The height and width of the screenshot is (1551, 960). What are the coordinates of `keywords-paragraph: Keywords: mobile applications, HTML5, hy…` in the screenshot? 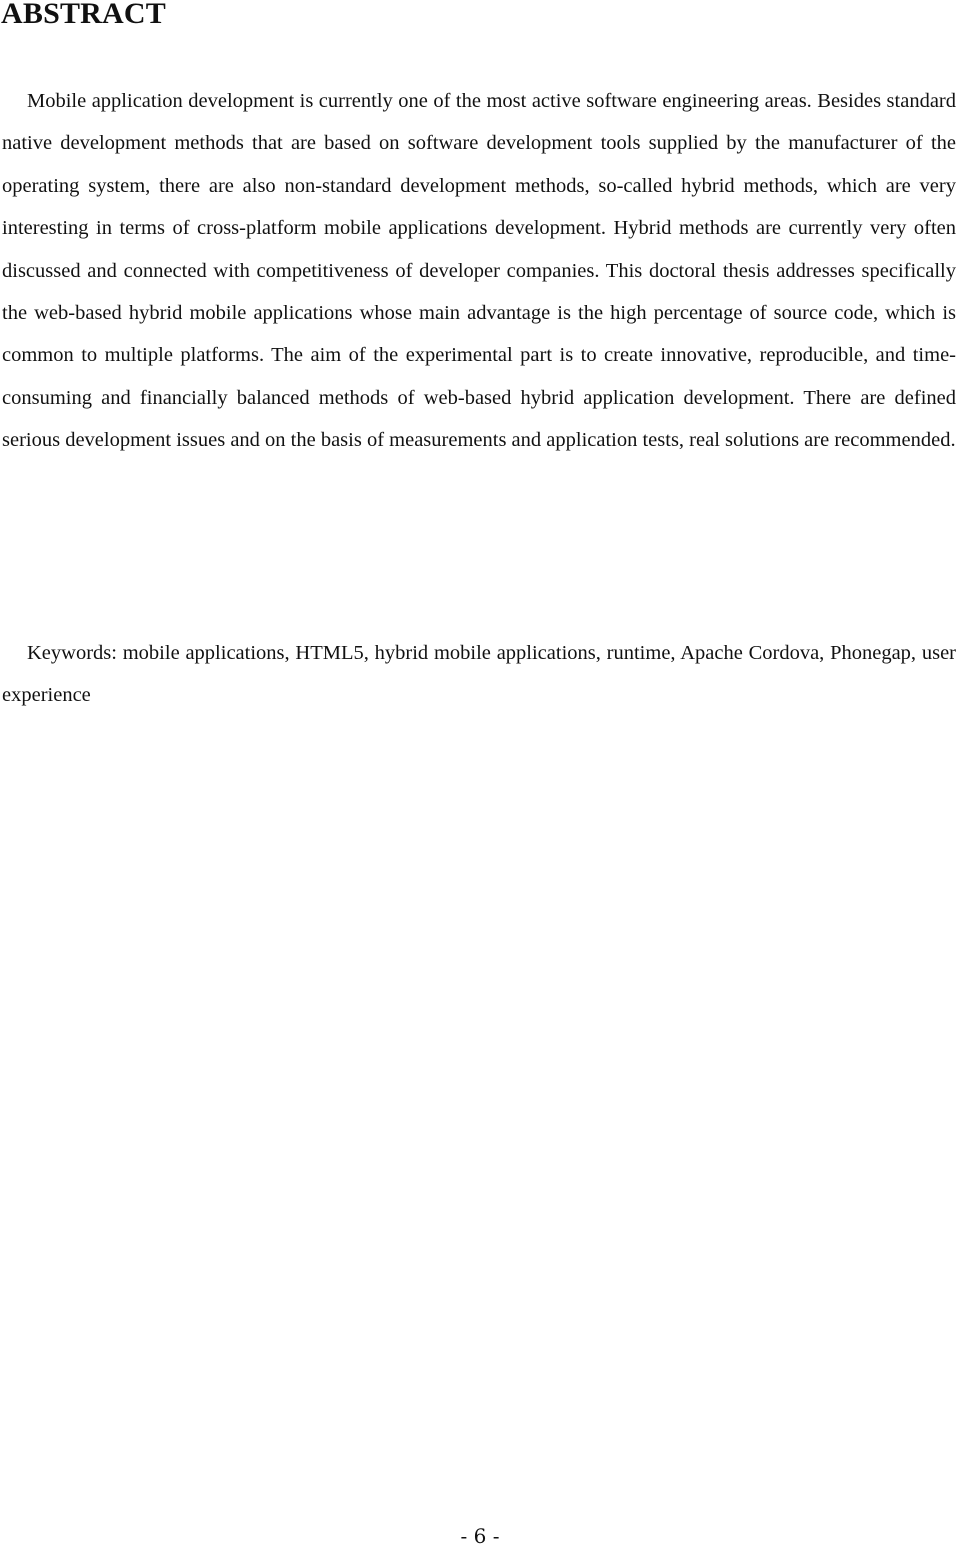 It's located at (479, 674).